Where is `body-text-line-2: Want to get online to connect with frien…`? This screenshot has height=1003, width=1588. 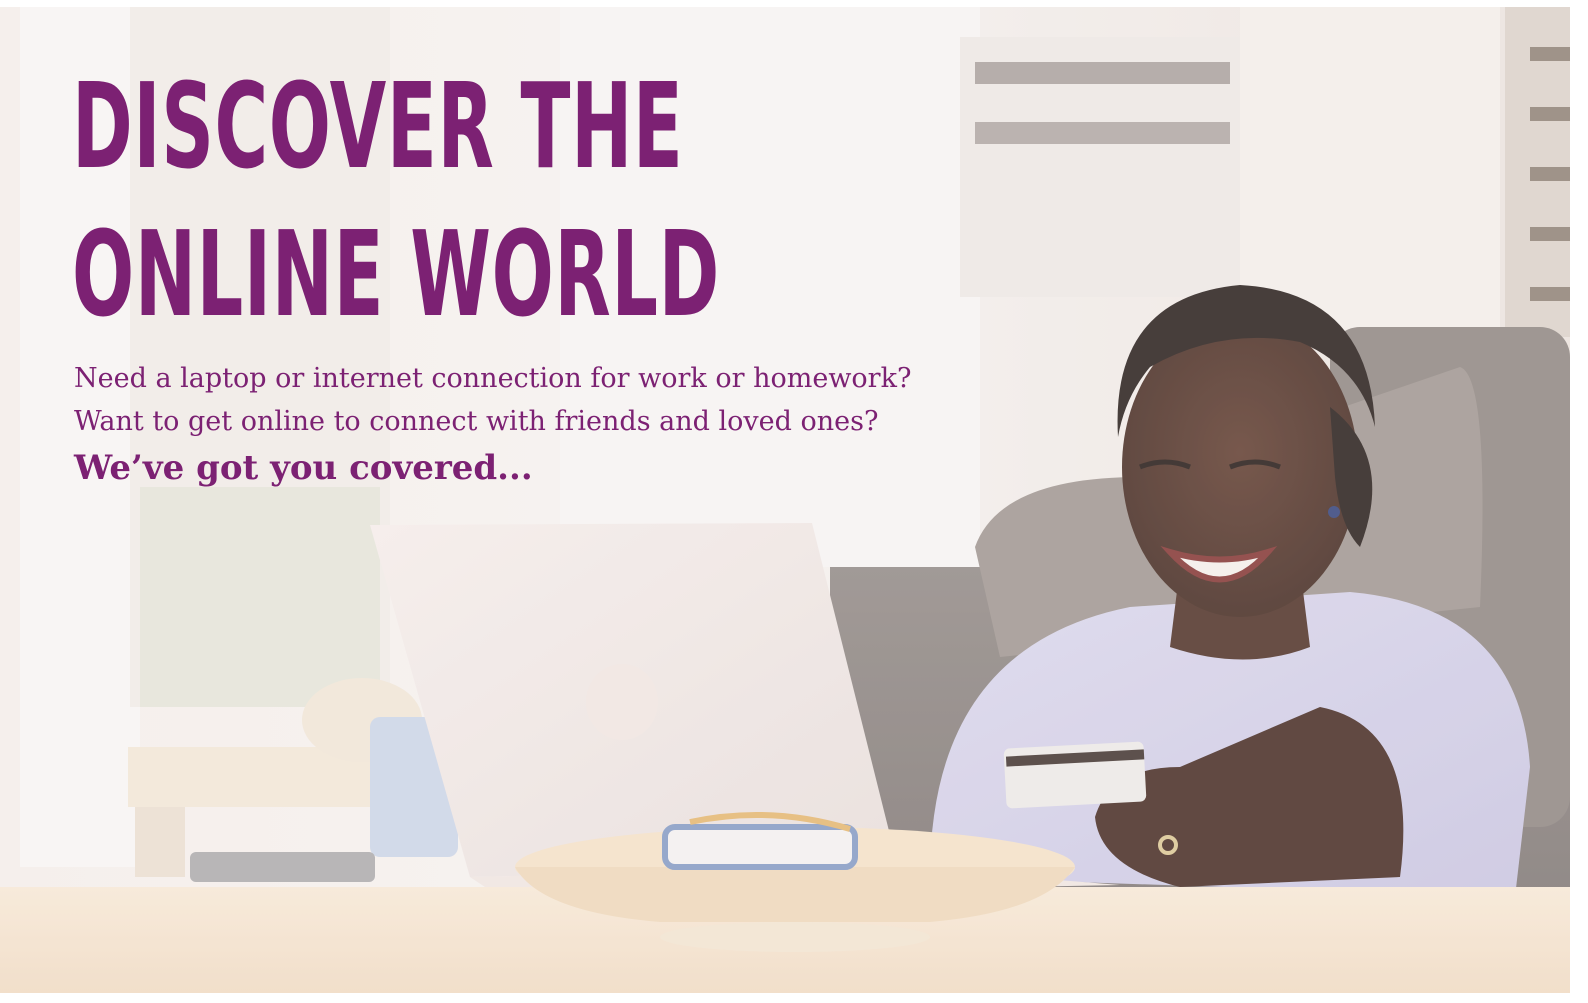 body-text-line-2: Want to get online to connect with frien… is located at coordinates (476, 421).